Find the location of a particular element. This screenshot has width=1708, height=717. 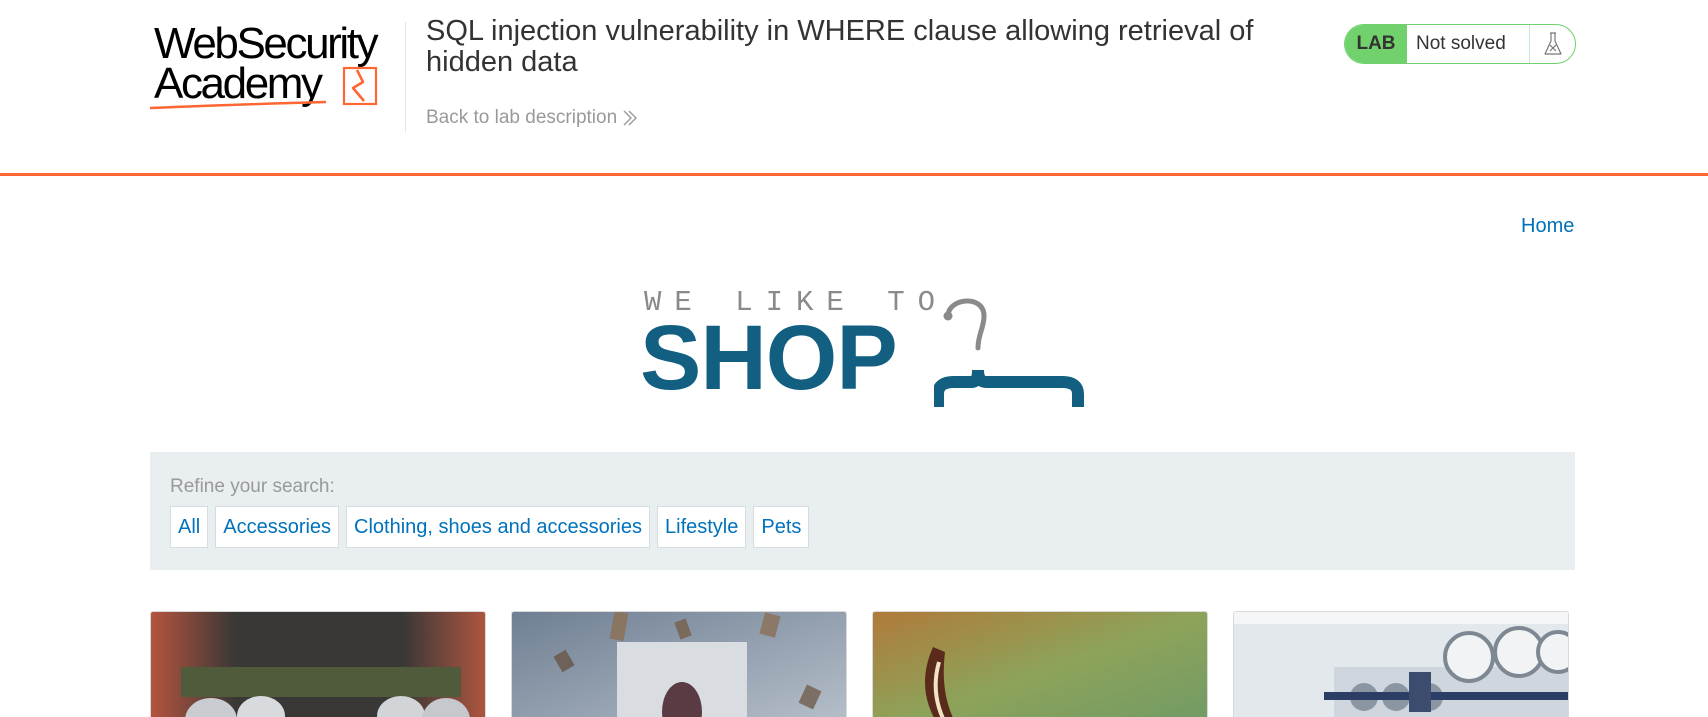

back-to-lab-description-link: Back to lab description is located at coordinates (532, 118).